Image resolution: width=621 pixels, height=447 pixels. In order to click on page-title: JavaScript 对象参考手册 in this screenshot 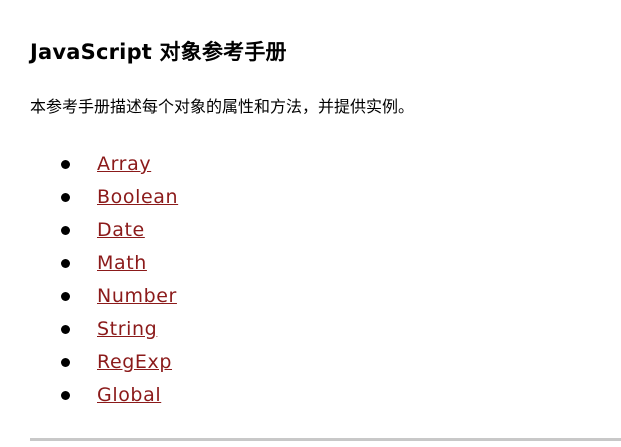, I will do `click(158, 52)`.